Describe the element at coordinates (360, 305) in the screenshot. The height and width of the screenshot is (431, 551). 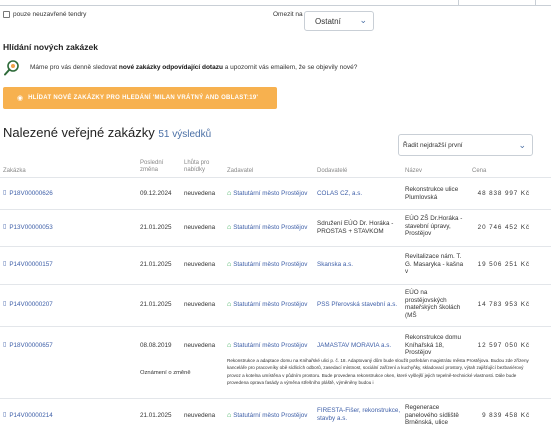
I see `supplier-link: PSS Přerovská stavební a.s.` at that location.